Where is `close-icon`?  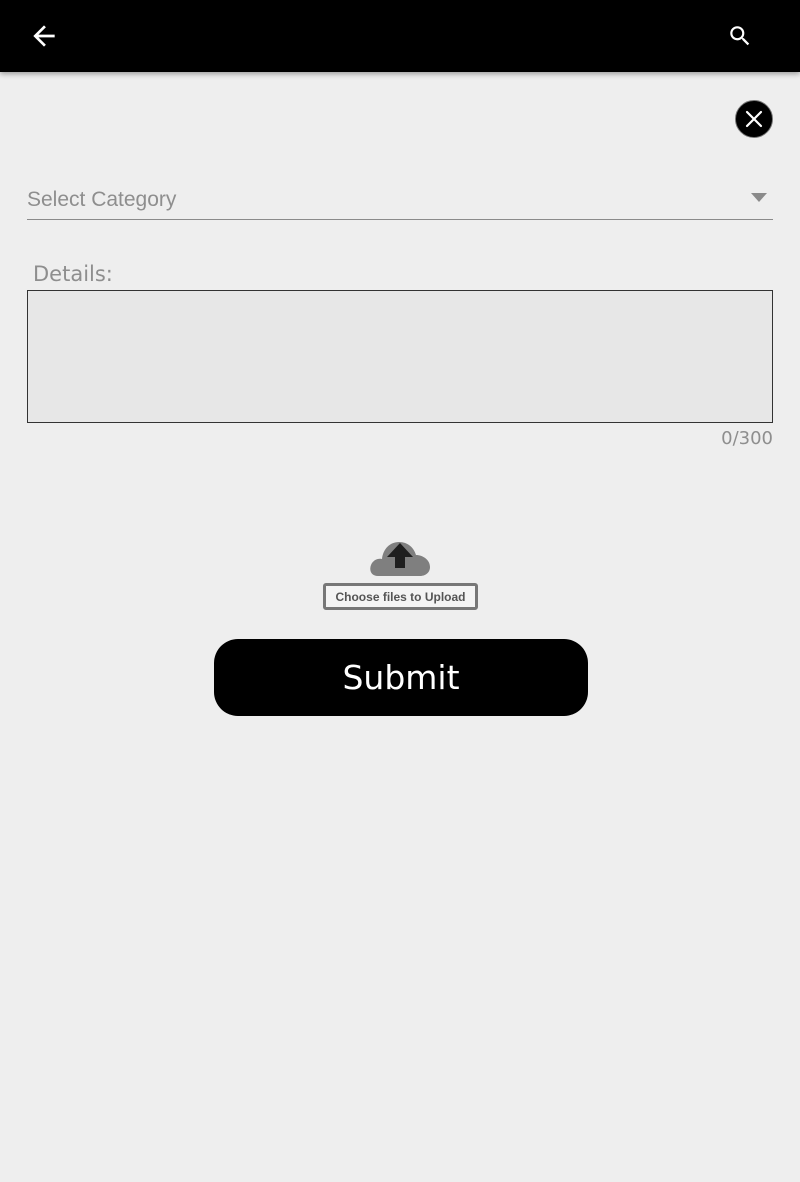
close-icon is located at coordinates (754, 119).